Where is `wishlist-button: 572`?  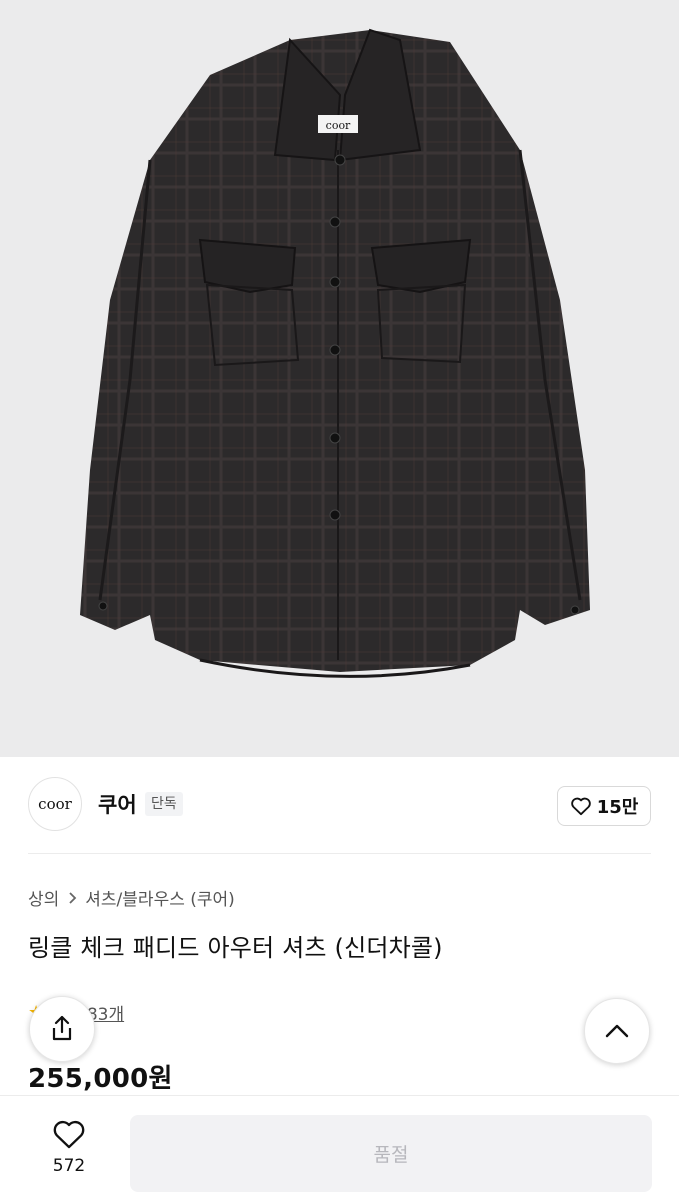
wishlist-button: 572 is located at coordinates (69, 1147).